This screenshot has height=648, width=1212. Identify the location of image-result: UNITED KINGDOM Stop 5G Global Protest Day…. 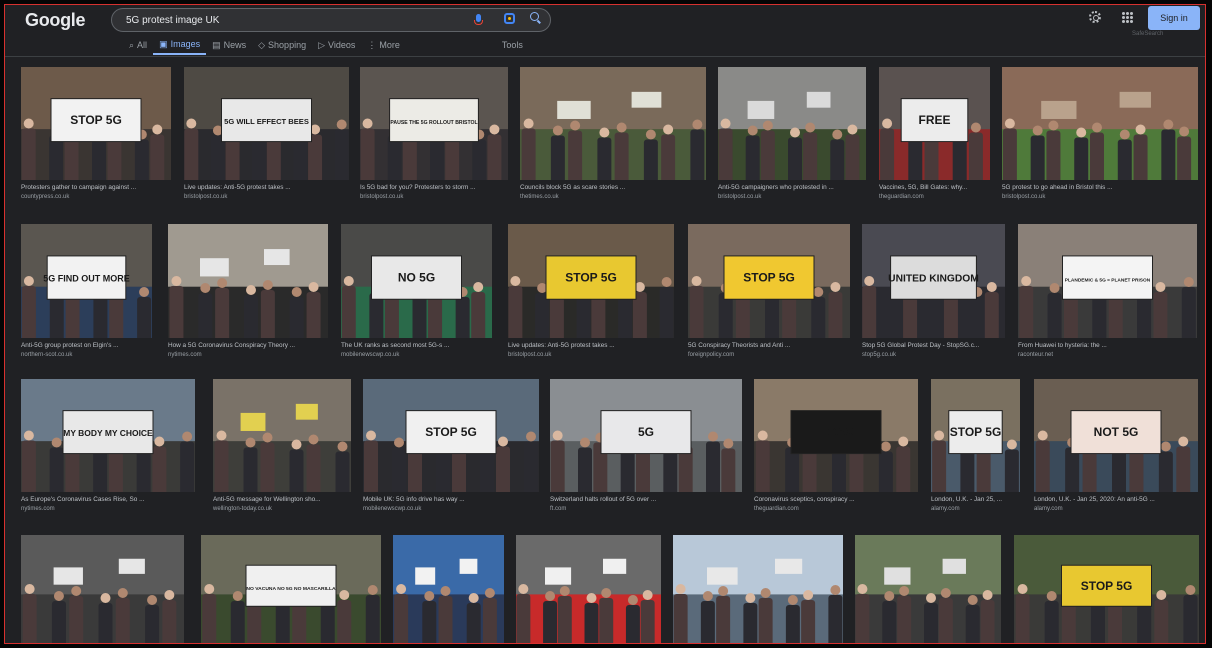
(933, 291).